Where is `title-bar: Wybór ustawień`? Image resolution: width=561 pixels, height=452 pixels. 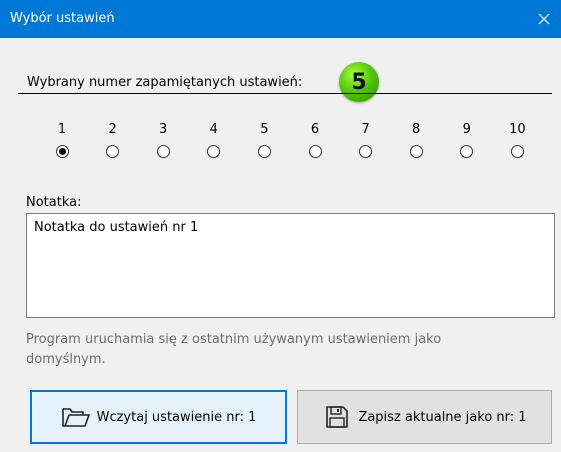 title-bar: Wybór ustawień is located at coordinates (280, 19).